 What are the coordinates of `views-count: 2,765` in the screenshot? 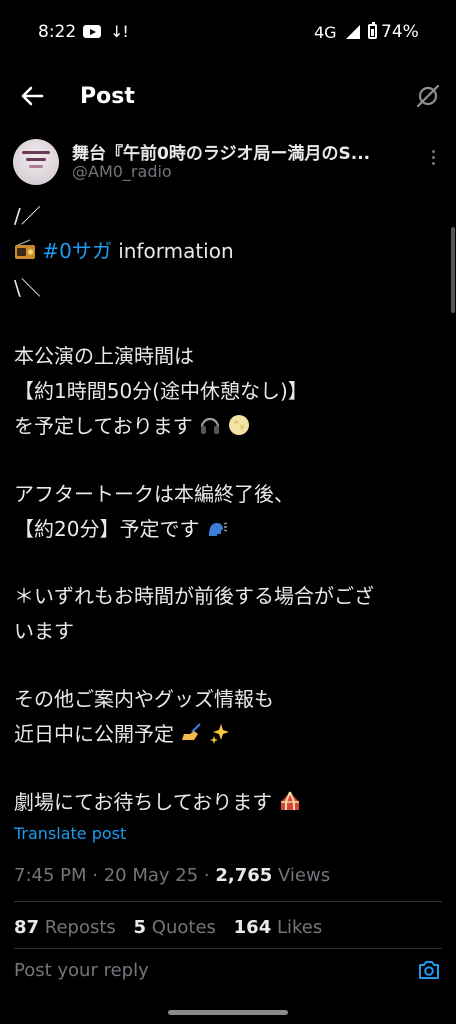 It's located at (244, 875).